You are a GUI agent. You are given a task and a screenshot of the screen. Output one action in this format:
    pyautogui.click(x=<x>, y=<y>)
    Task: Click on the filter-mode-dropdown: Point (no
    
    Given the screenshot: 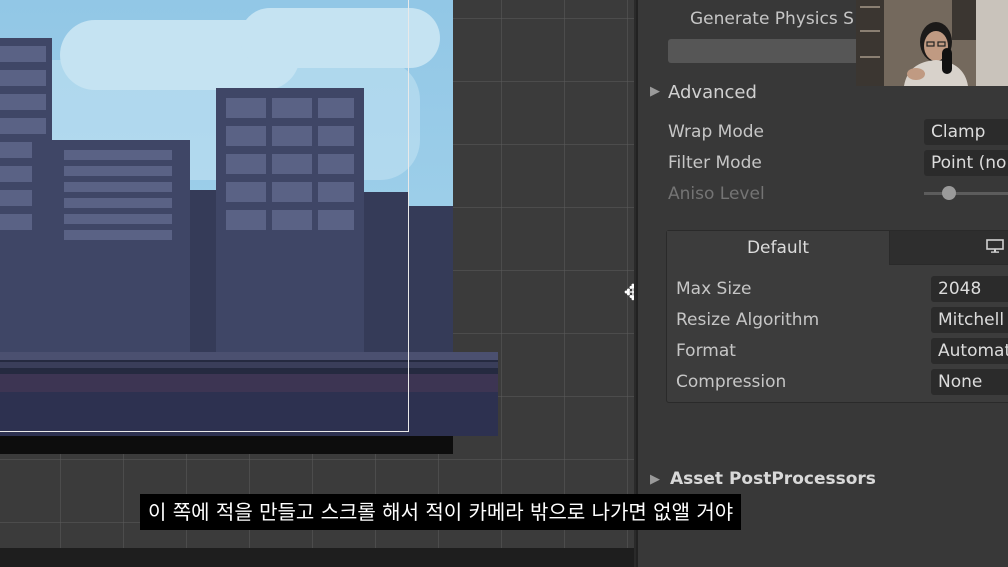 What is the action you would take?
    pyautogui.click(x=966, y=163)
    